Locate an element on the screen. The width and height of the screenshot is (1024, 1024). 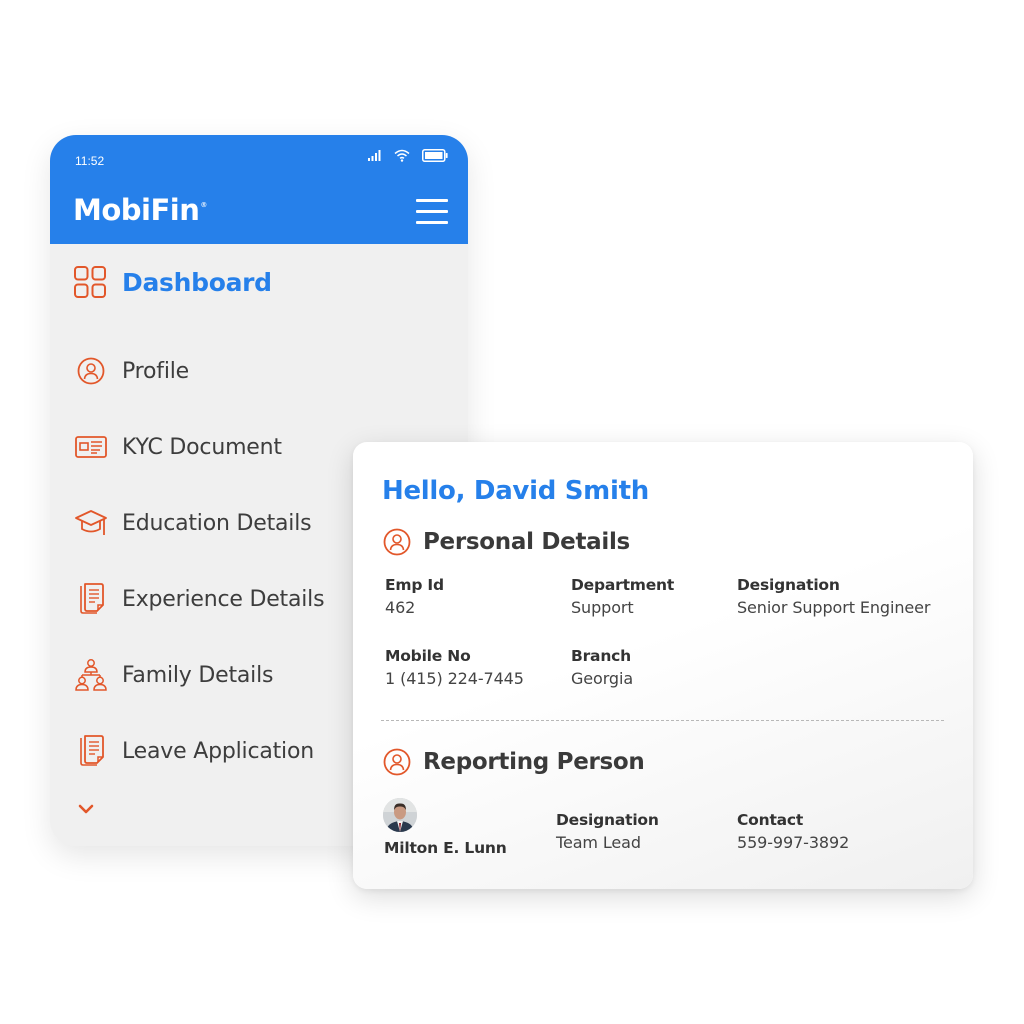
section-title-text: Personal Details is located at coordinates (526, 542).